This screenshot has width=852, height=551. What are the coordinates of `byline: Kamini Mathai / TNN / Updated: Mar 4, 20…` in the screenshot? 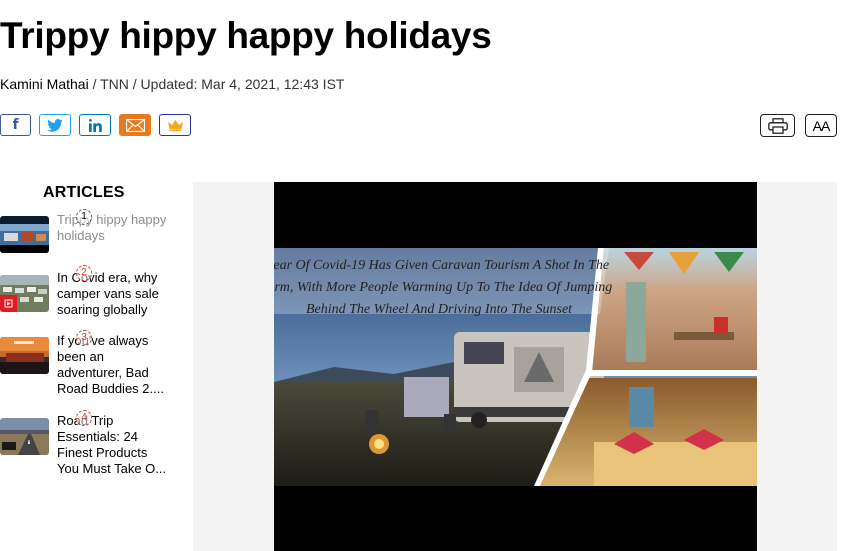 It's located at (172, 84).